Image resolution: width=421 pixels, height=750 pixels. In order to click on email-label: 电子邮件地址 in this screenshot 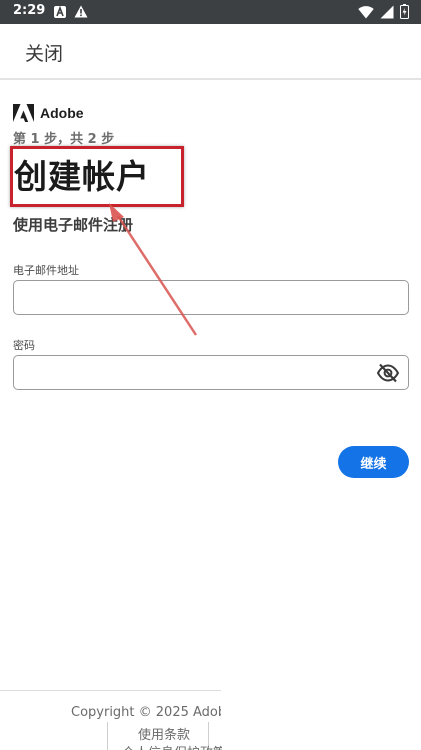, I will do `click(46, 270)`.